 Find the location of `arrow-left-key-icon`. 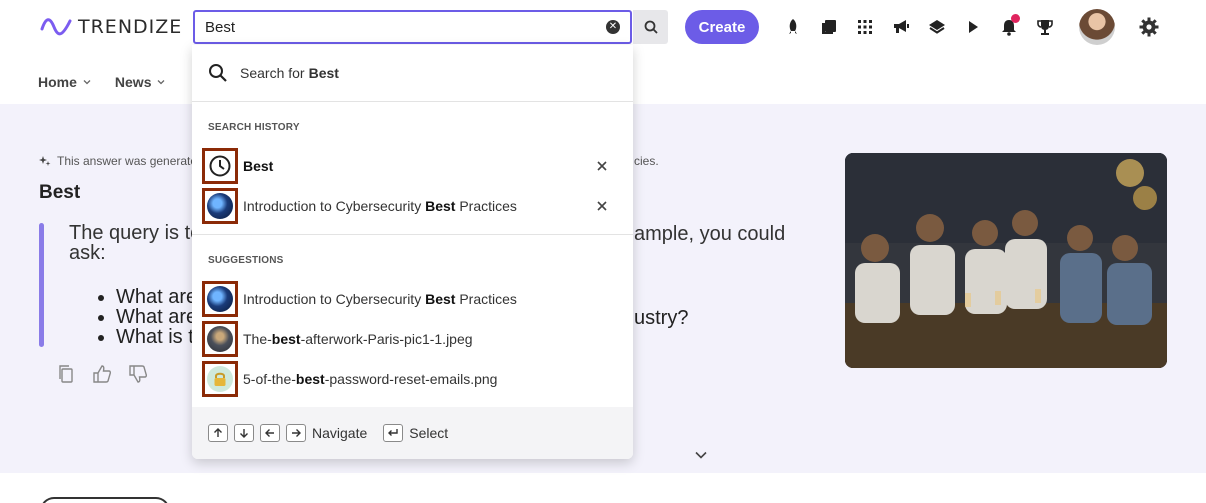

arrow-left-key-icon is located at coordinates (270, 433).